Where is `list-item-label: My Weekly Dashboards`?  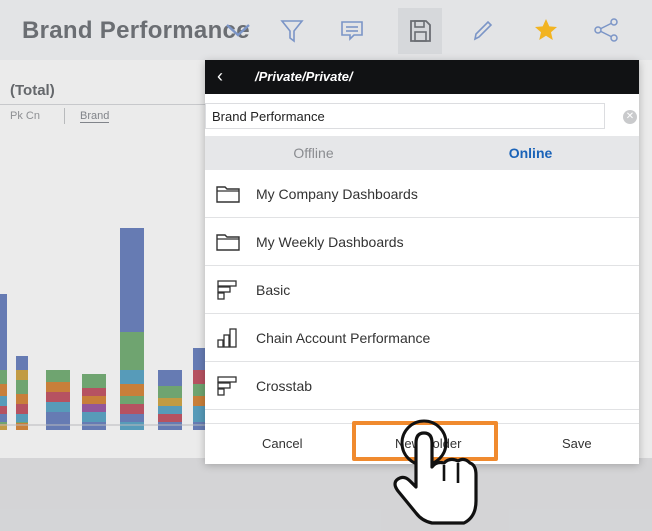 list-item-label: My Weekly Dashboards is located at coordinates (330, 242).